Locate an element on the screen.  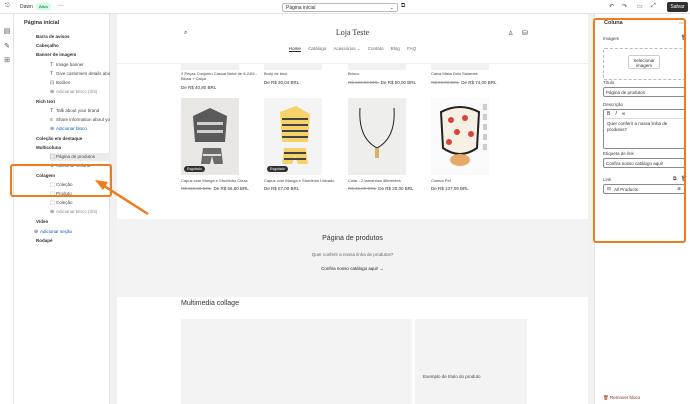
striped-outfit-illustration is located at coordinates (293, 136).